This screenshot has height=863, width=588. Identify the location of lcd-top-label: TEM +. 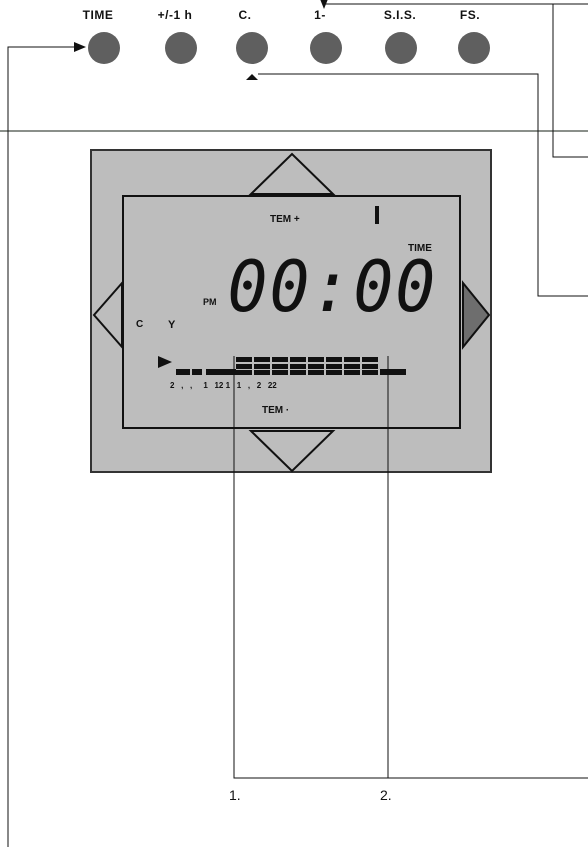
(285, 219).